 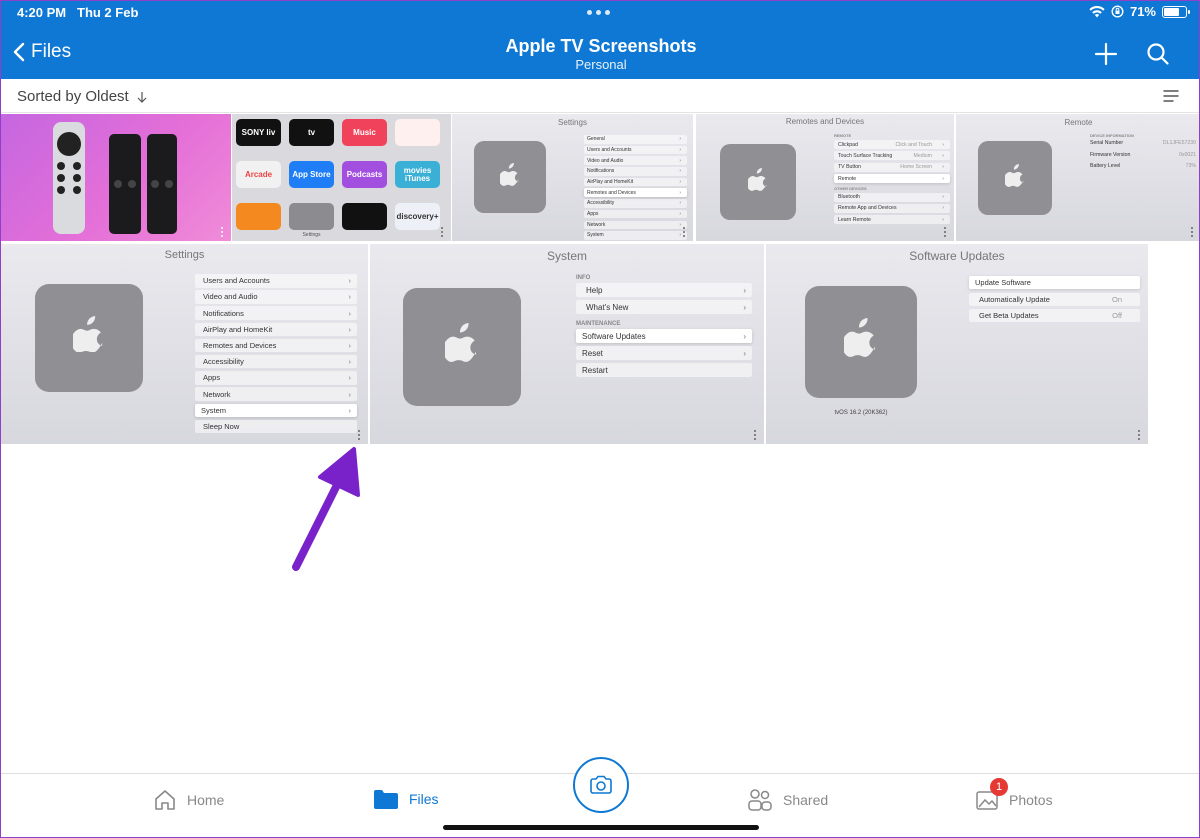 What do you see at coordinates (892, 167) in the screenshot?
I see `menu-item: TV Button Home Screen ›` at bounding box center [892, 167].